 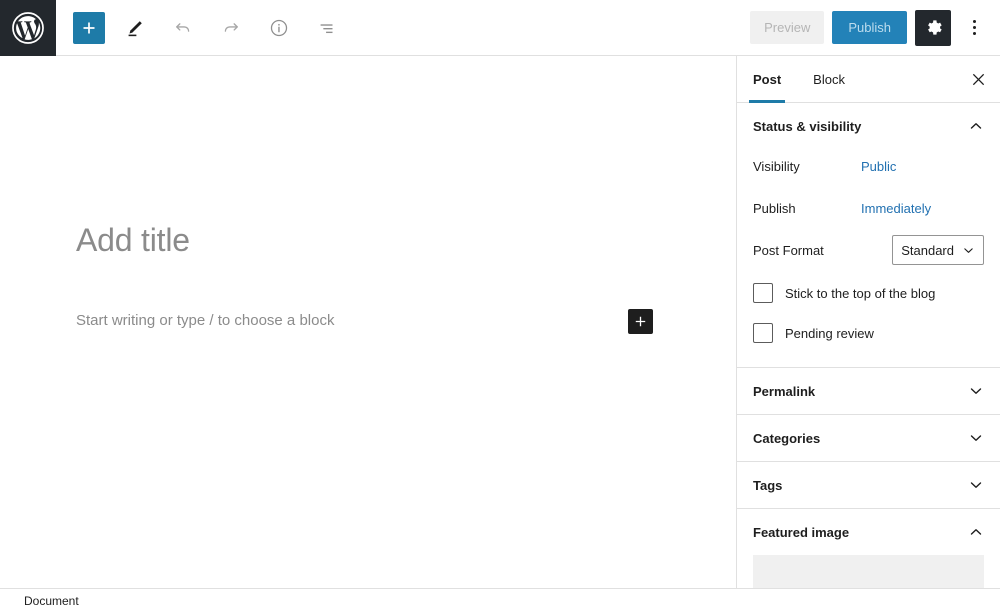 What do you see at coordinates (787, 27) in the screenshot?
I see `preview-button: Preview` at bounding box center [787, 27].